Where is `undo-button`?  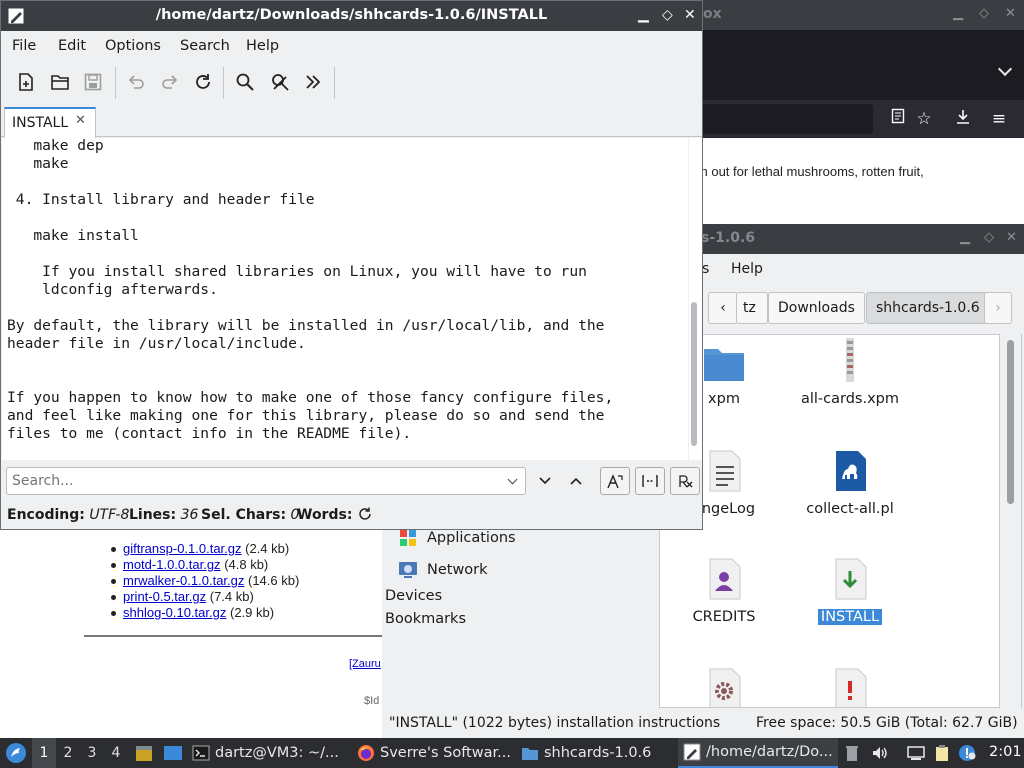
undo-button is located at coordinates (136, 82).